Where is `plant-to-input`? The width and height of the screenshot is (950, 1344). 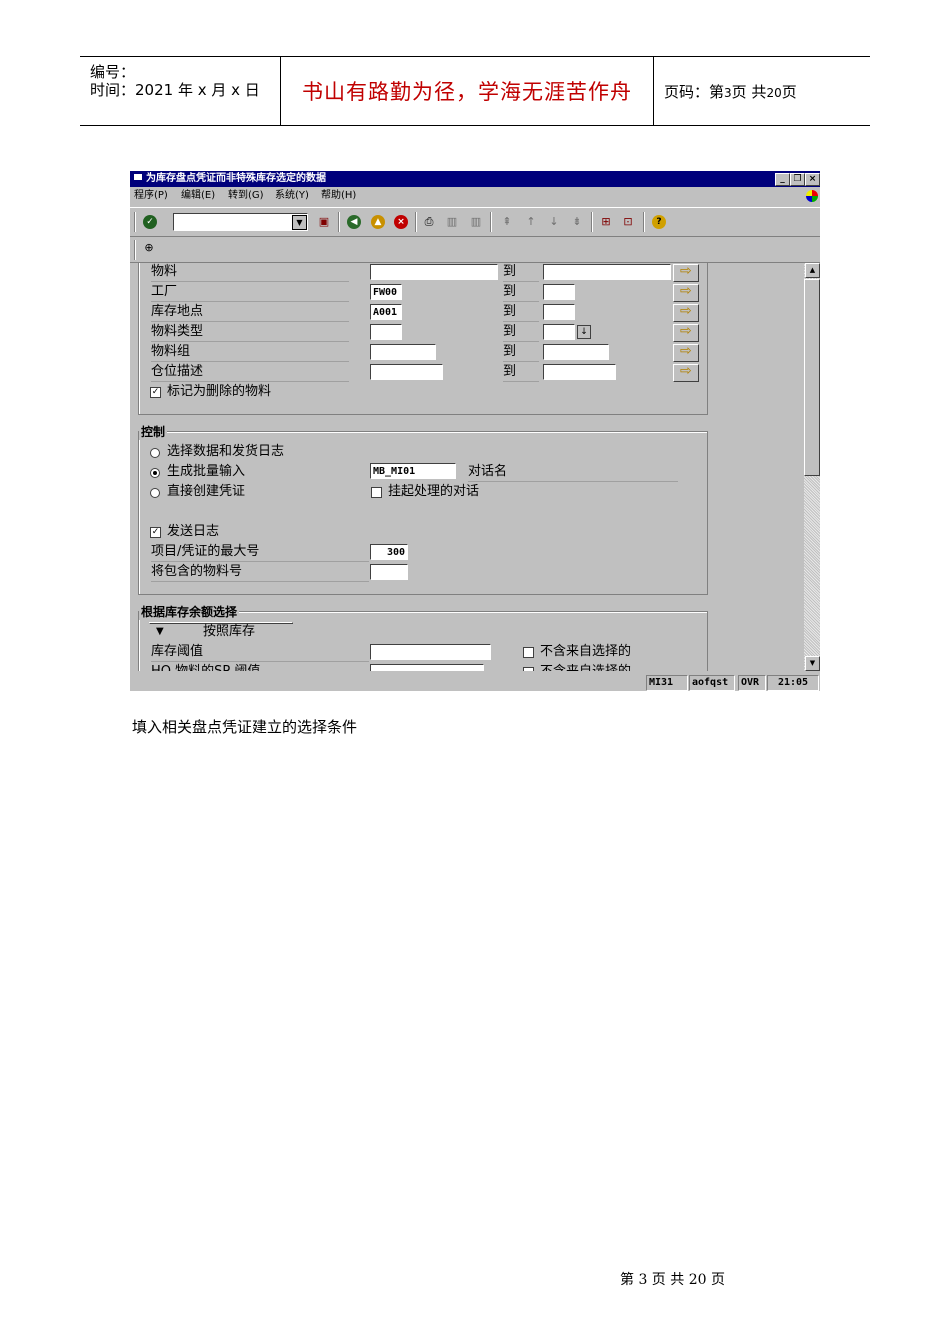
plant-to-input is located at coordinates (559, 292).